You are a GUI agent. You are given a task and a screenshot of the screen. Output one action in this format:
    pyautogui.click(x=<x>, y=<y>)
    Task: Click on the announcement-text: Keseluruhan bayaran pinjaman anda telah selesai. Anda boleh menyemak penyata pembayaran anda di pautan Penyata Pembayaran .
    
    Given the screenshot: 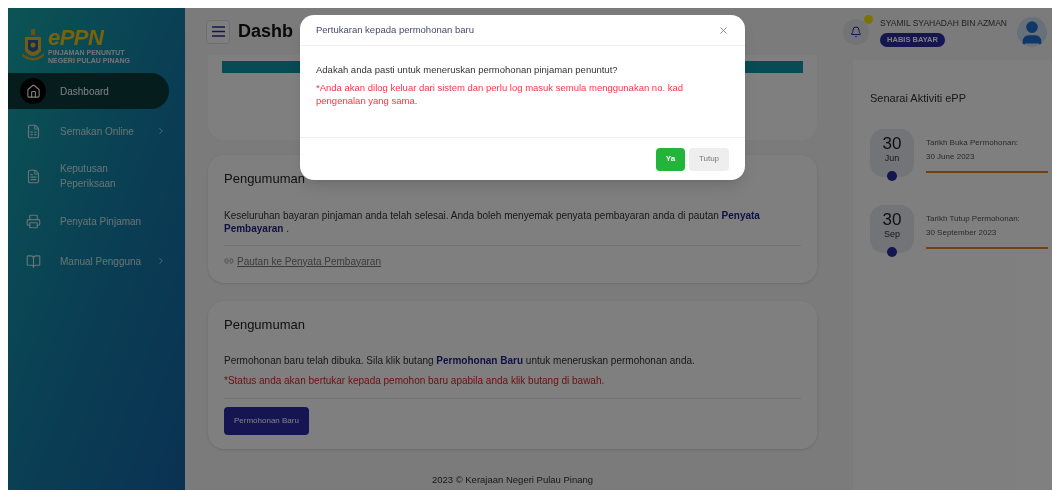 What is the action you would take?
    pyautogui.click(x=492, y=221)
    